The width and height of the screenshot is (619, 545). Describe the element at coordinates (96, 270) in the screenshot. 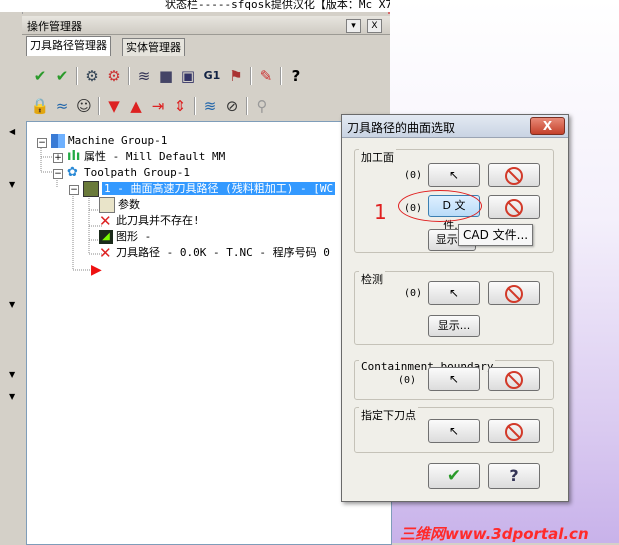

I see `insert-arrow-icon: ▶` at that location.